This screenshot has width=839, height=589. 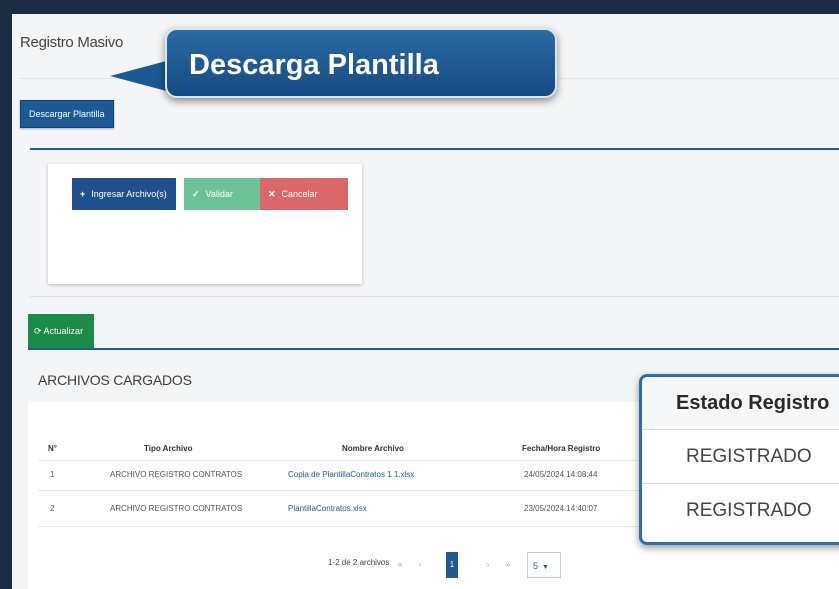 I want to click on check-icon: ✓, so click(x=196, y=194).